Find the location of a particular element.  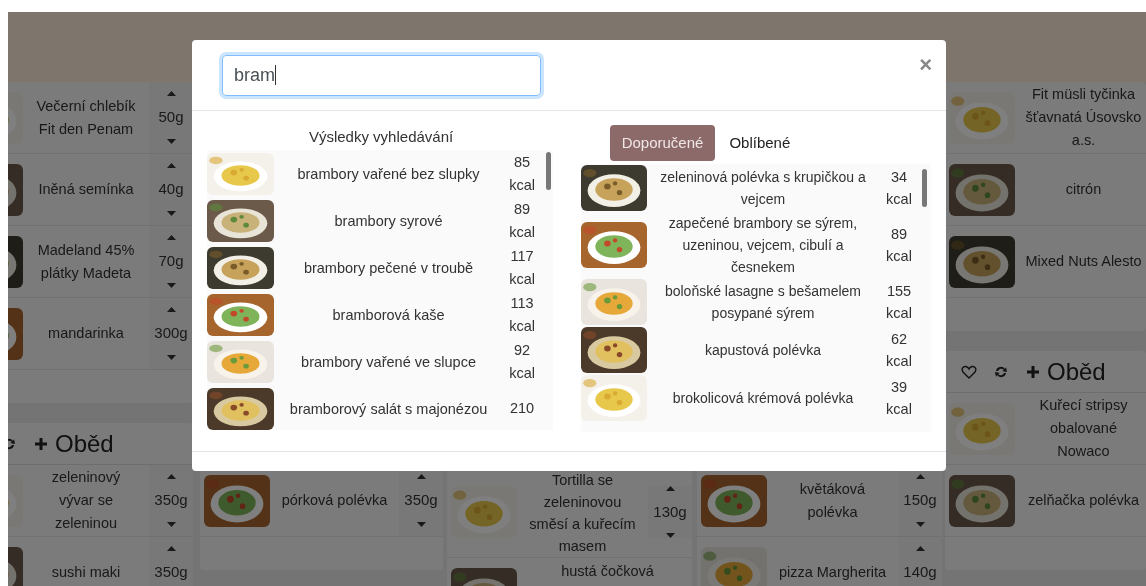

food-name: kapustová polévka is located at coordinates (762, 350).